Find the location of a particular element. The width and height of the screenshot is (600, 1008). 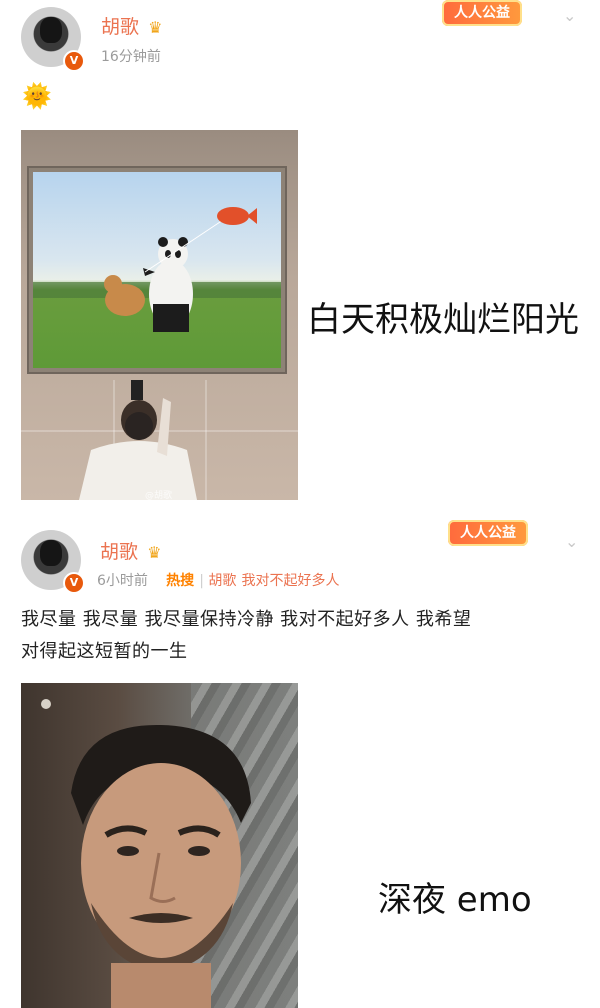

post-photo is located at coordinates (159, 845).